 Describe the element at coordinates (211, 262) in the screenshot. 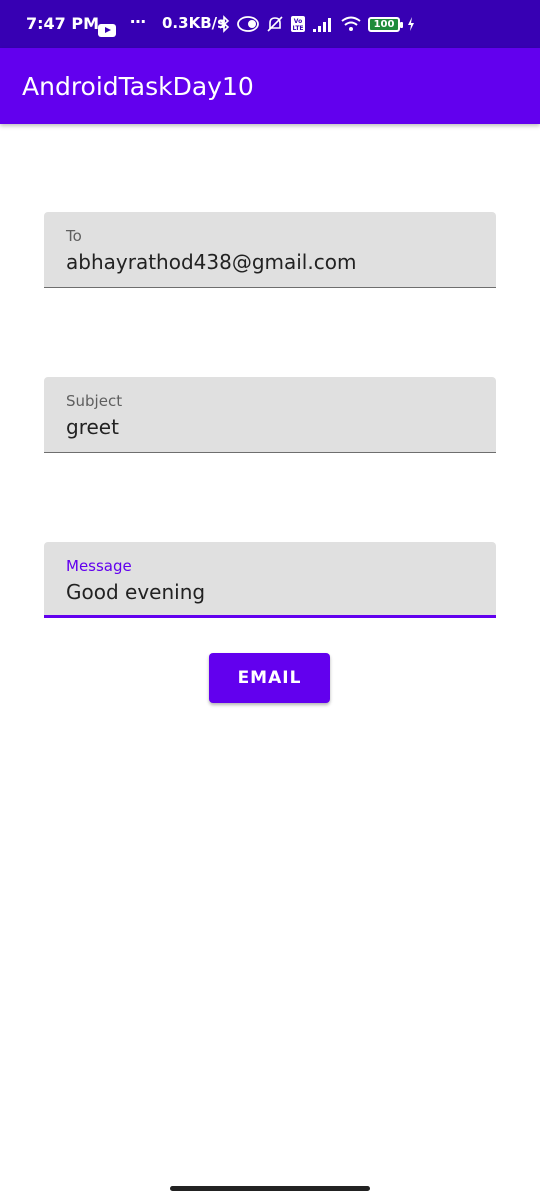

I see `to-input: abhayrathod438@gmail.com` at that location.